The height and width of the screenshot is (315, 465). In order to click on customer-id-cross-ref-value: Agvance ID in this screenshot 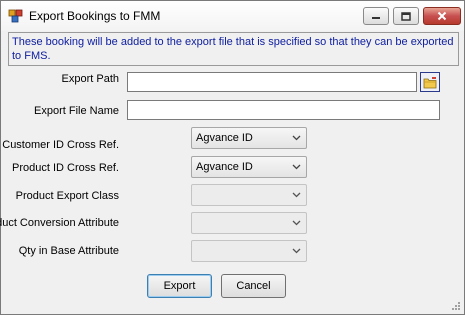, I will do `click(224, 138)`.